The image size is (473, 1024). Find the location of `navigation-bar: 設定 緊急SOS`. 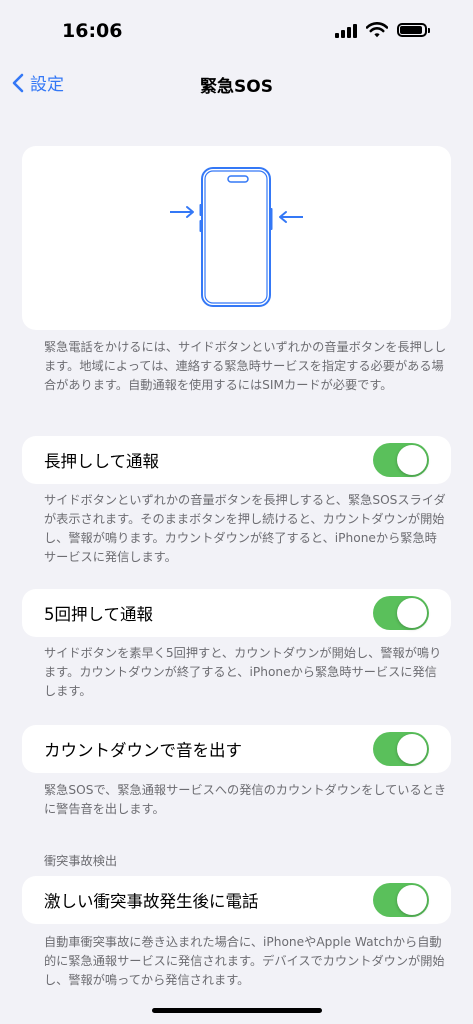

navigation-bar: 設定 緊急SOS is located at coordinates (236, 83).